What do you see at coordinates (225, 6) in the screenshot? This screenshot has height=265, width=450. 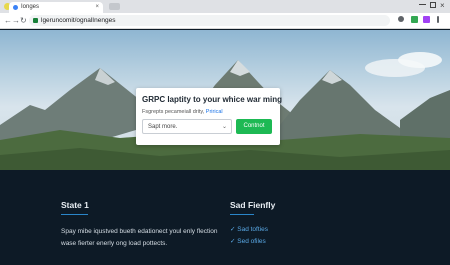 I see `browser-tab-bar: Ionges × ×` at bounding box center [225, 6].